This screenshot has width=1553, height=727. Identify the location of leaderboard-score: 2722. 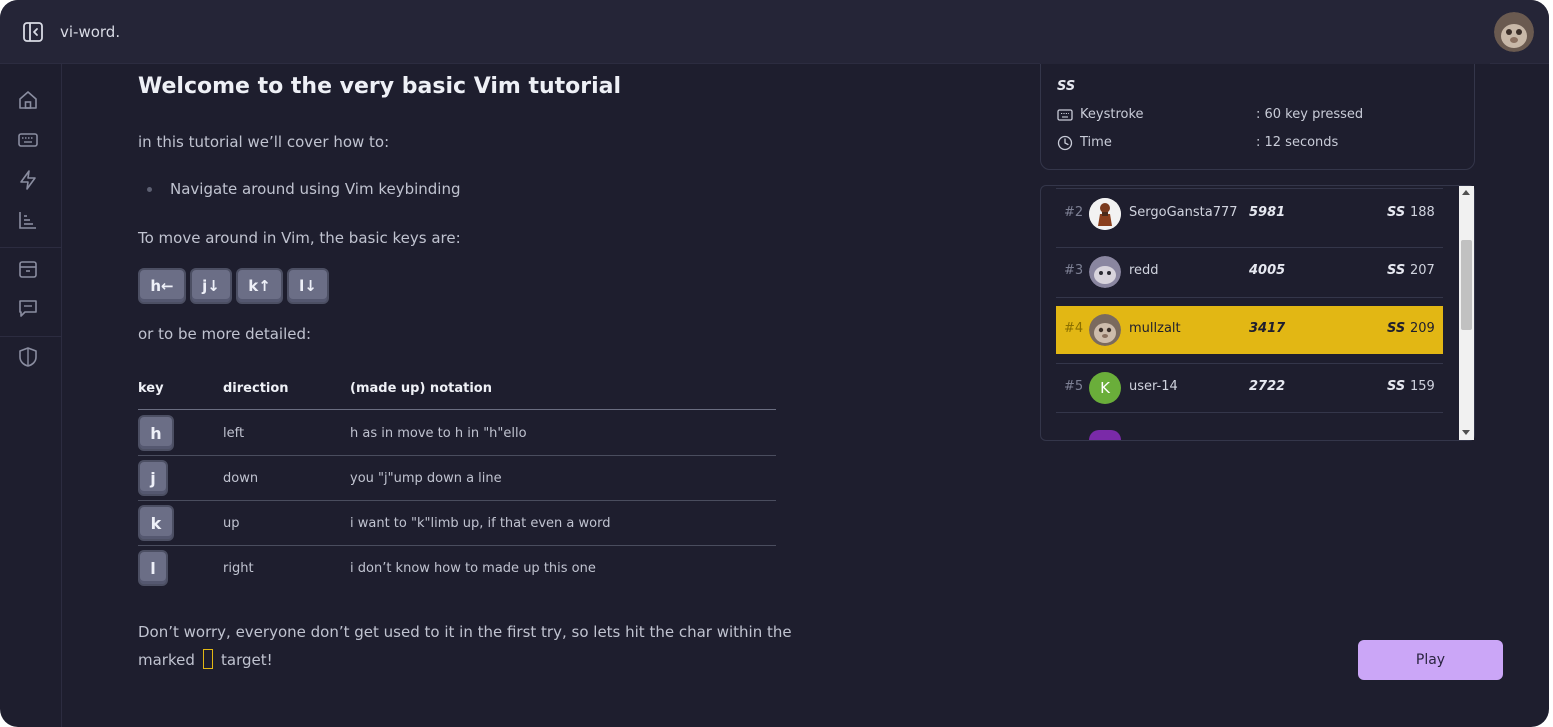
(1267, 386).